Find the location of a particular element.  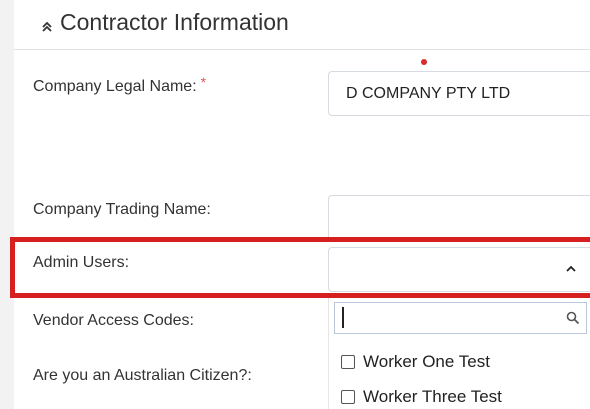

option-label: Worker One Test is located at coordinates (426, 361).